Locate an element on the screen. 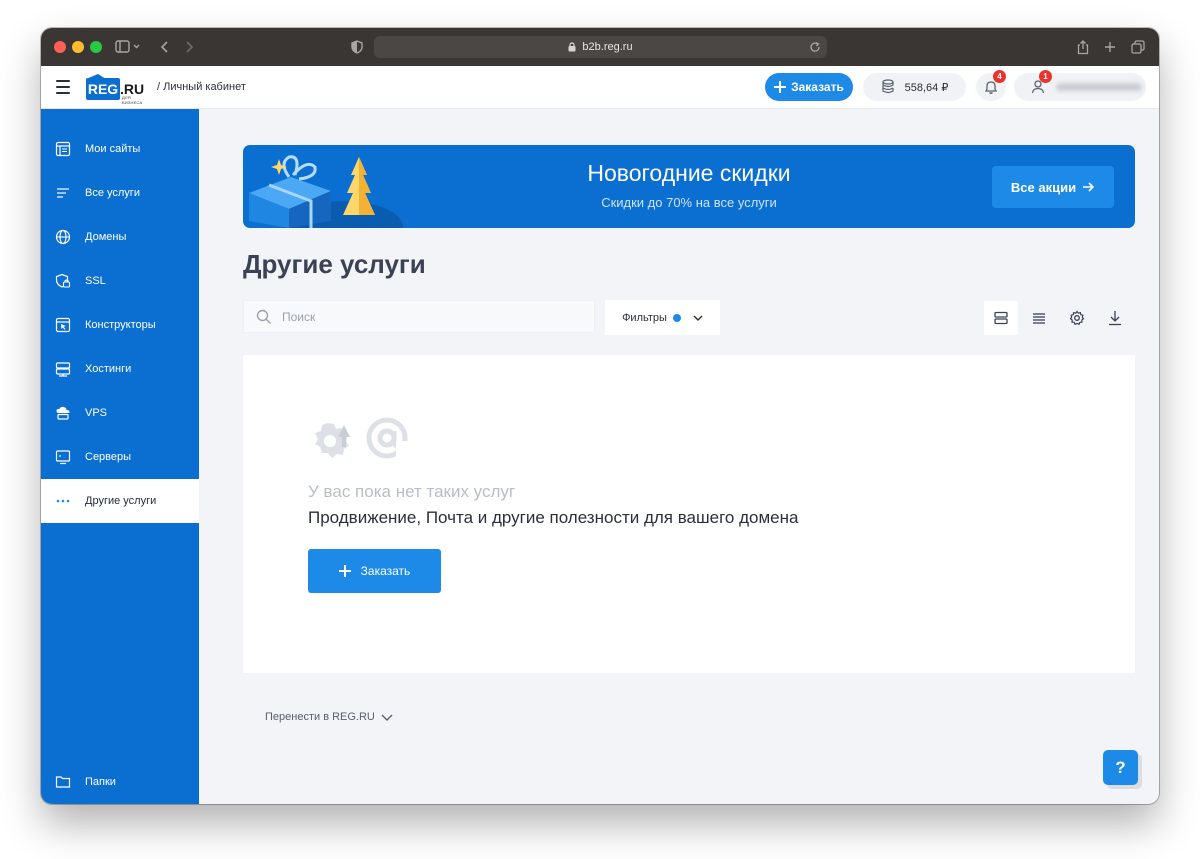 The image size is (1200, 859). dots-icon is located at coordinates (63, 501).